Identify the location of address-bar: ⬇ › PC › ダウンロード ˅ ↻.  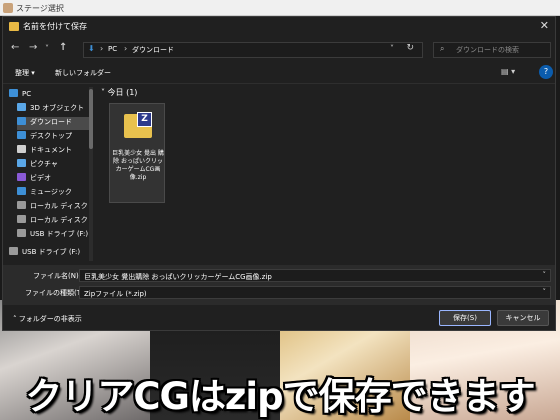
(253, 50).